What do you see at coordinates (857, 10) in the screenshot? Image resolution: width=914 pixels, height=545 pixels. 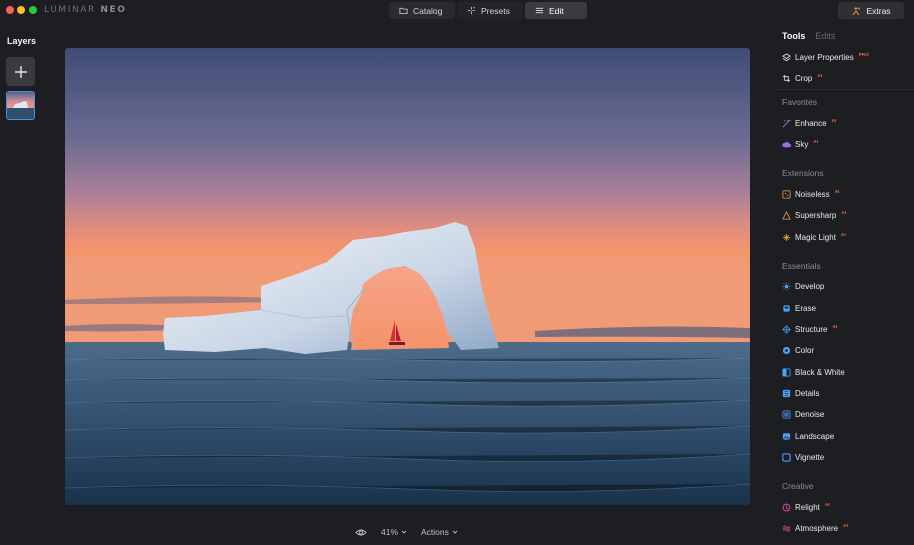 I see `extras-icon` at bounding box center [857, 10].